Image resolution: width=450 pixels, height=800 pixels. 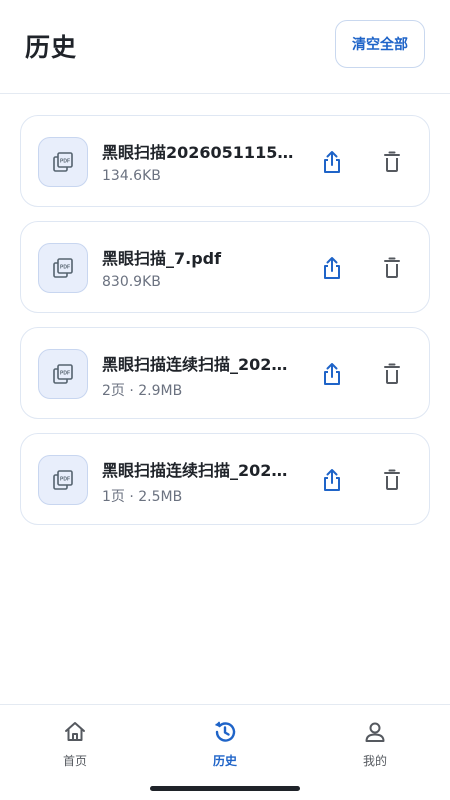 I want to click on tab-profile: 我的, so click(x=375, y=749).